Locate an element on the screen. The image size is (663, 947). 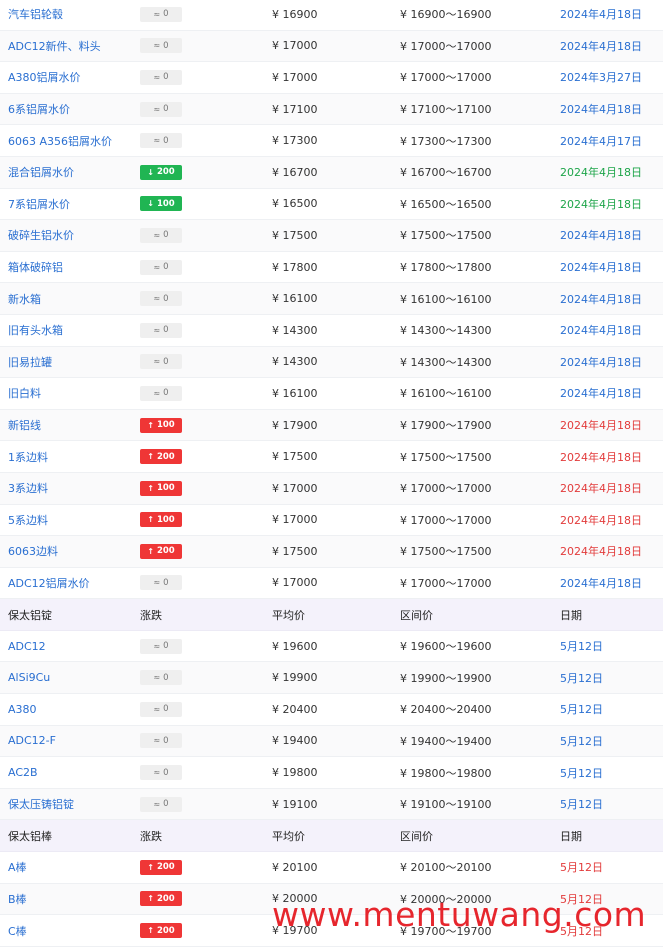
range-price: ¥ 14300～14300 is located at coordinates (446, 362).